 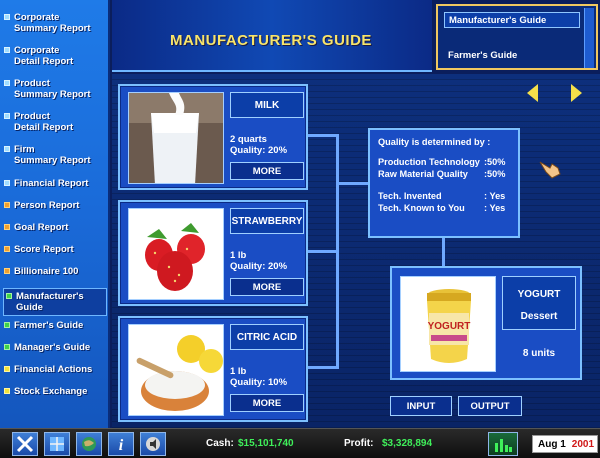 I want to click on tab-list-scrollbar, so click(x=589, y=38).